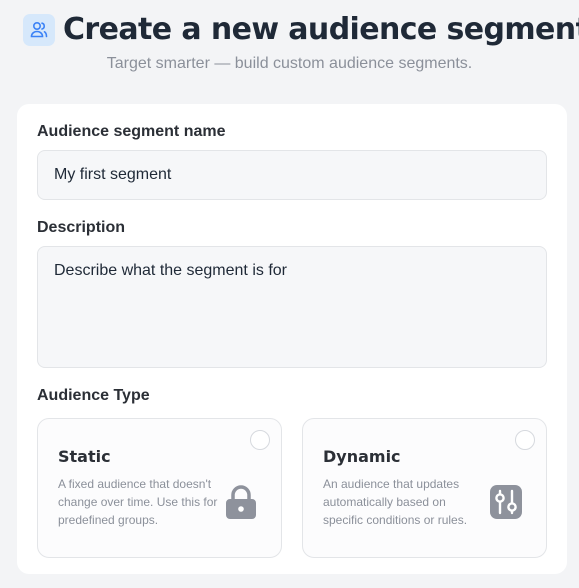  Describe the element at coordinates (81, 227) in the screenshot. I see `description-label: Description` at that location.